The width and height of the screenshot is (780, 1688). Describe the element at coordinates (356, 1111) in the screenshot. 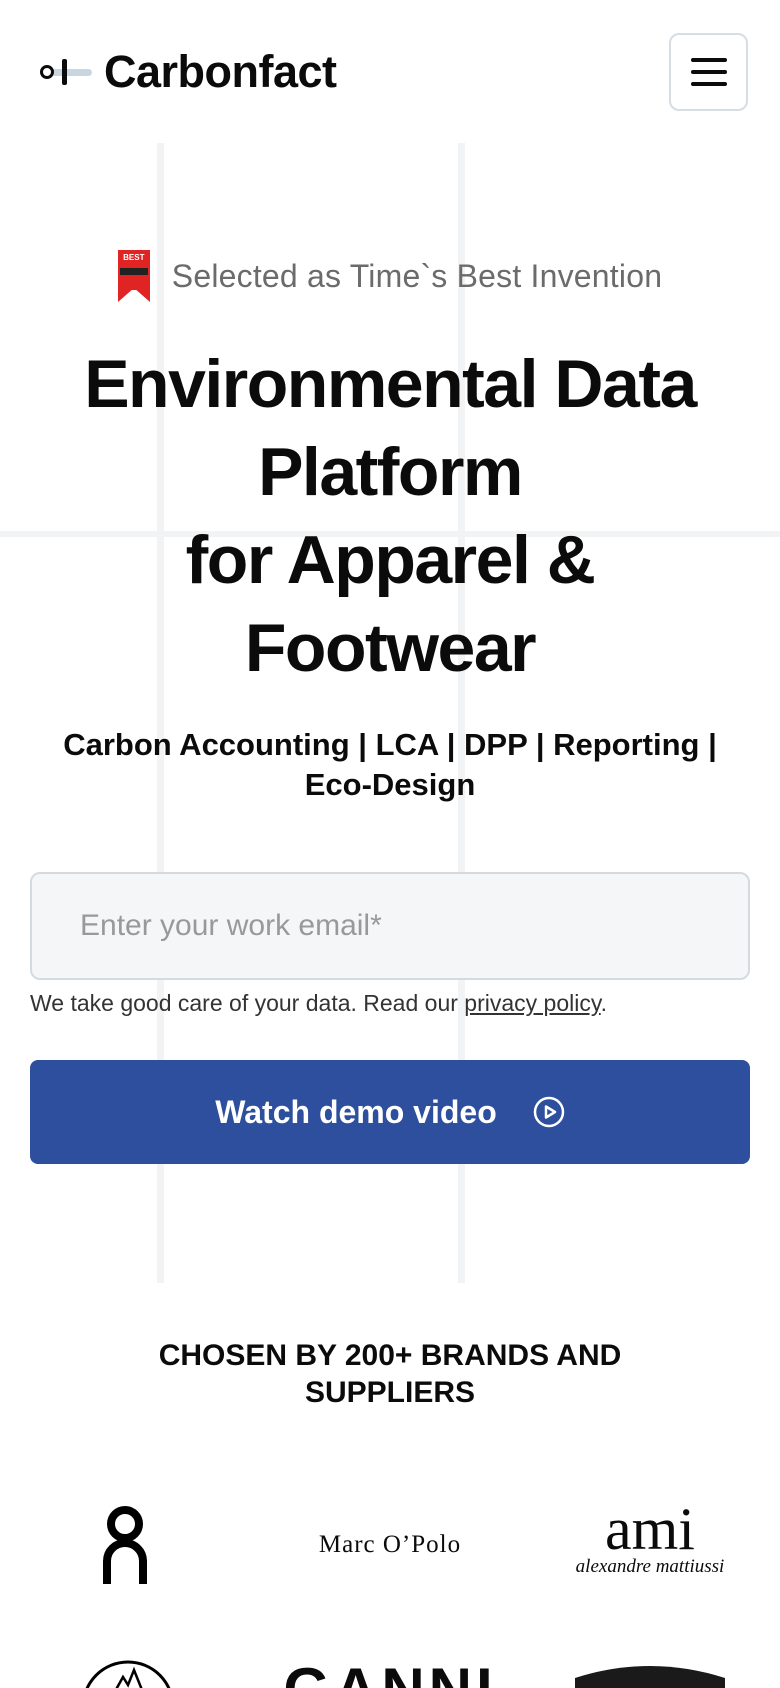

I see `watch-demo-label: Watch demo video` at that location.